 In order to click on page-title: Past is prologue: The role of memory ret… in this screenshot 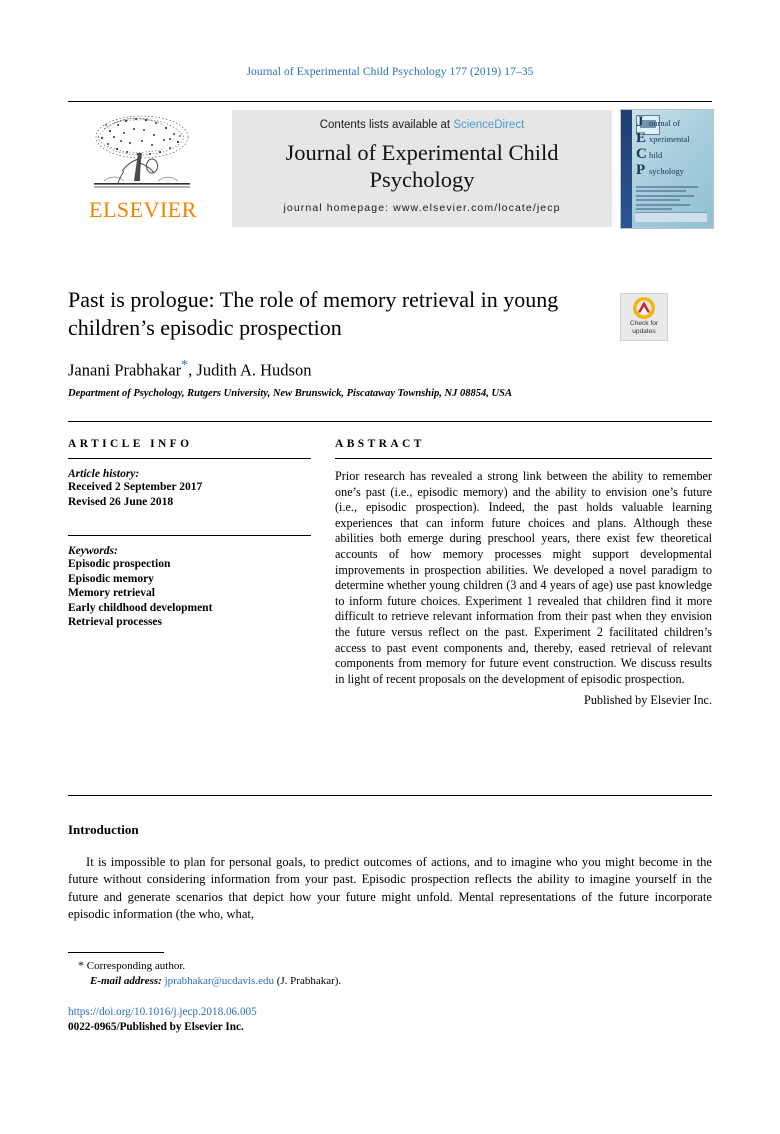, I will do `click(313, 313)`.